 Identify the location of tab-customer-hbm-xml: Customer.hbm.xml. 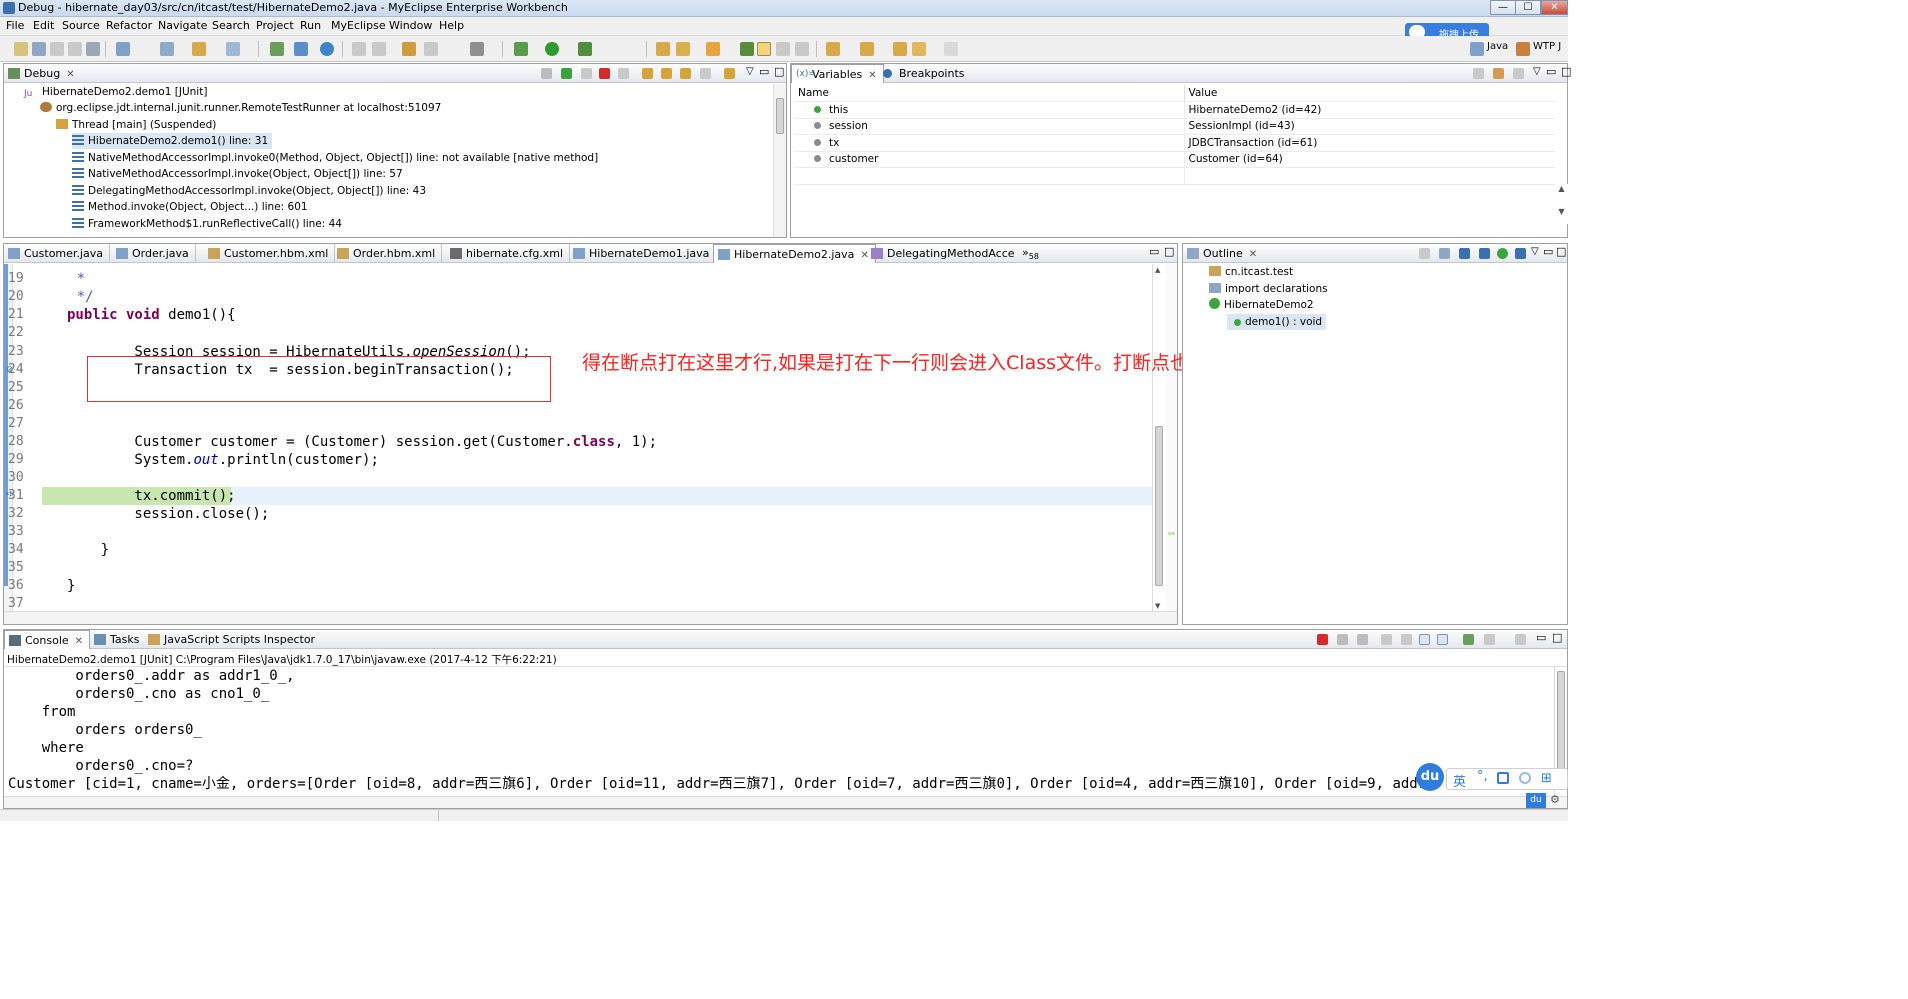
(270, 253).